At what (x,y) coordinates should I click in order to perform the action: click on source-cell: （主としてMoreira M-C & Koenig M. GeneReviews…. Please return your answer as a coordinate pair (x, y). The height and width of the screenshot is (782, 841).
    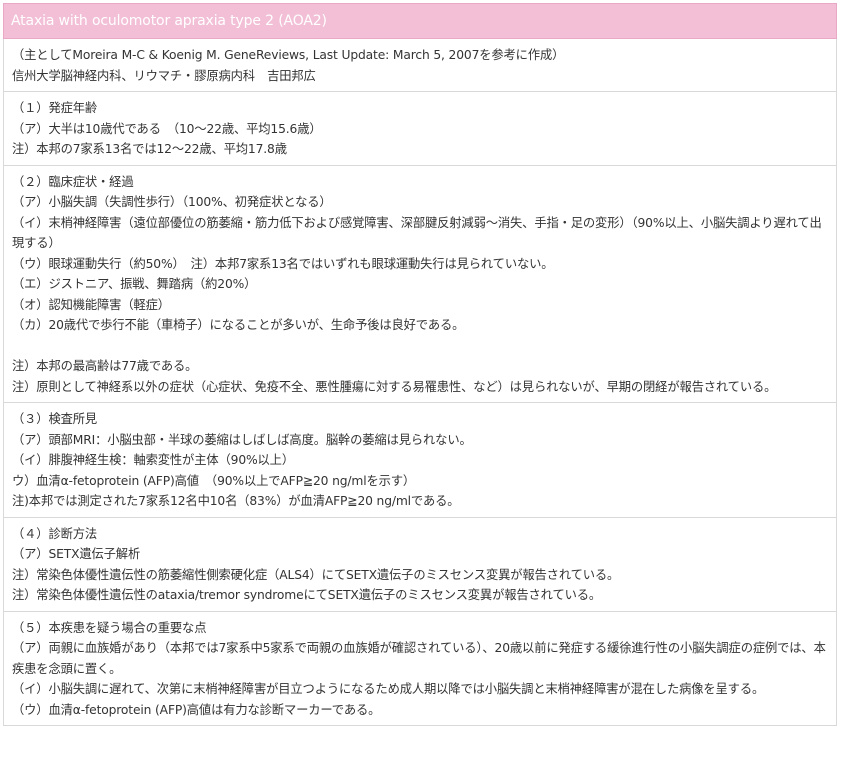
    Looking at the image, I should click on (420, 65).